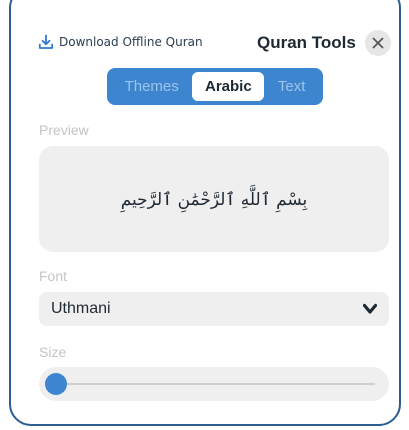  Describe the element at coordinates (56, 384) in the screenshot. I see `size-slider-thumb` at that location.